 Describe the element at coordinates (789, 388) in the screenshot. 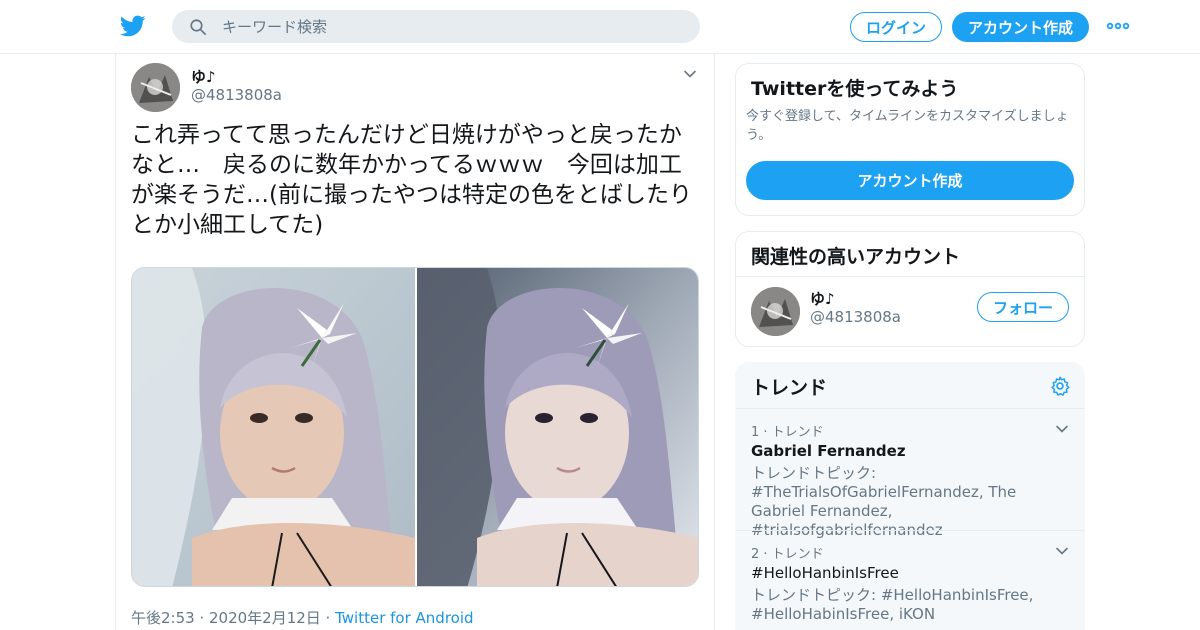

I see `card-title: トレンド` at that location.